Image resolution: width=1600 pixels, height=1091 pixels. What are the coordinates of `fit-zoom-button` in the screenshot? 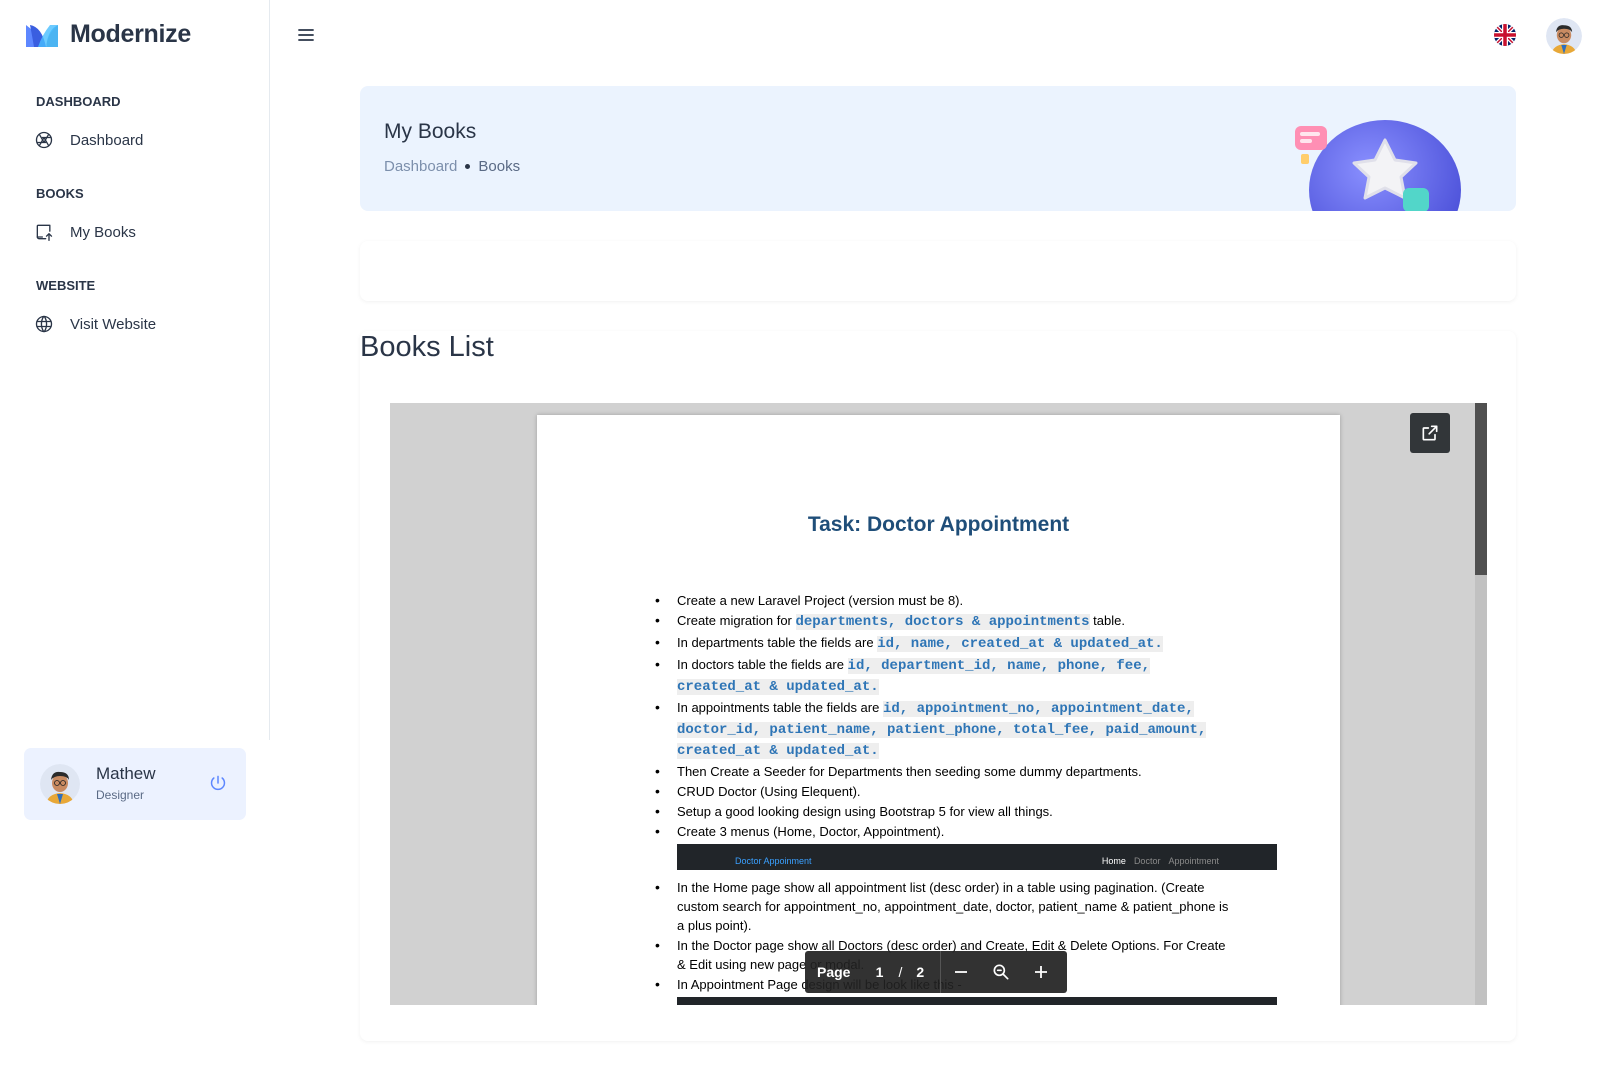 It's located at (1001, 972).